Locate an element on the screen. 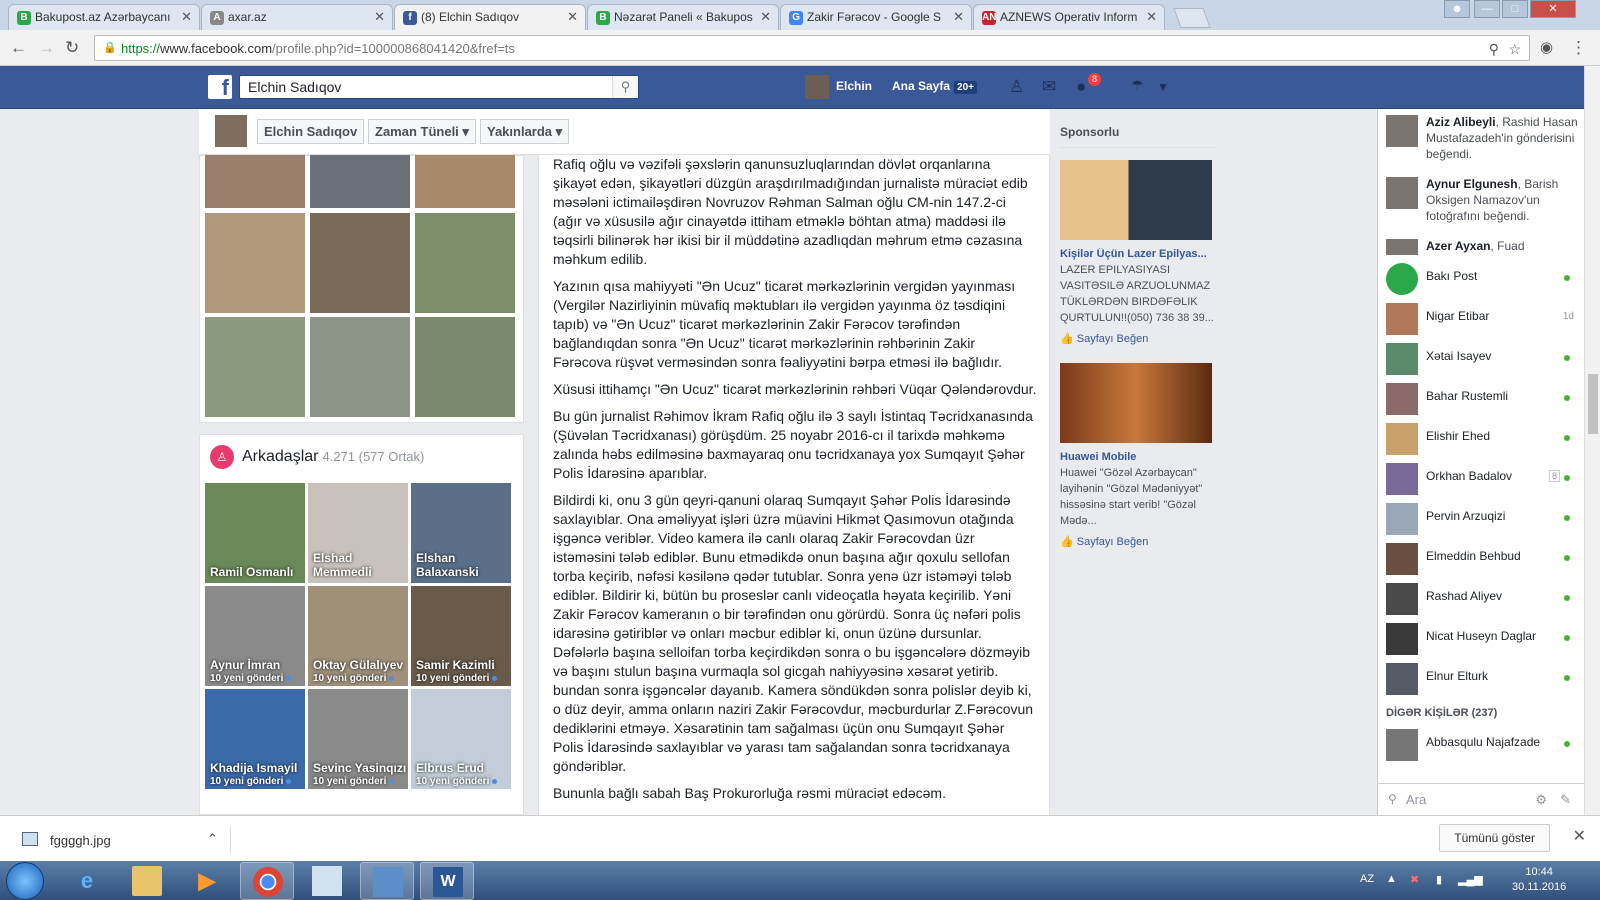 The height and width of the screenshot is (900, 1600). battery-icon: ▮ is located at coordinates (1439, 879).